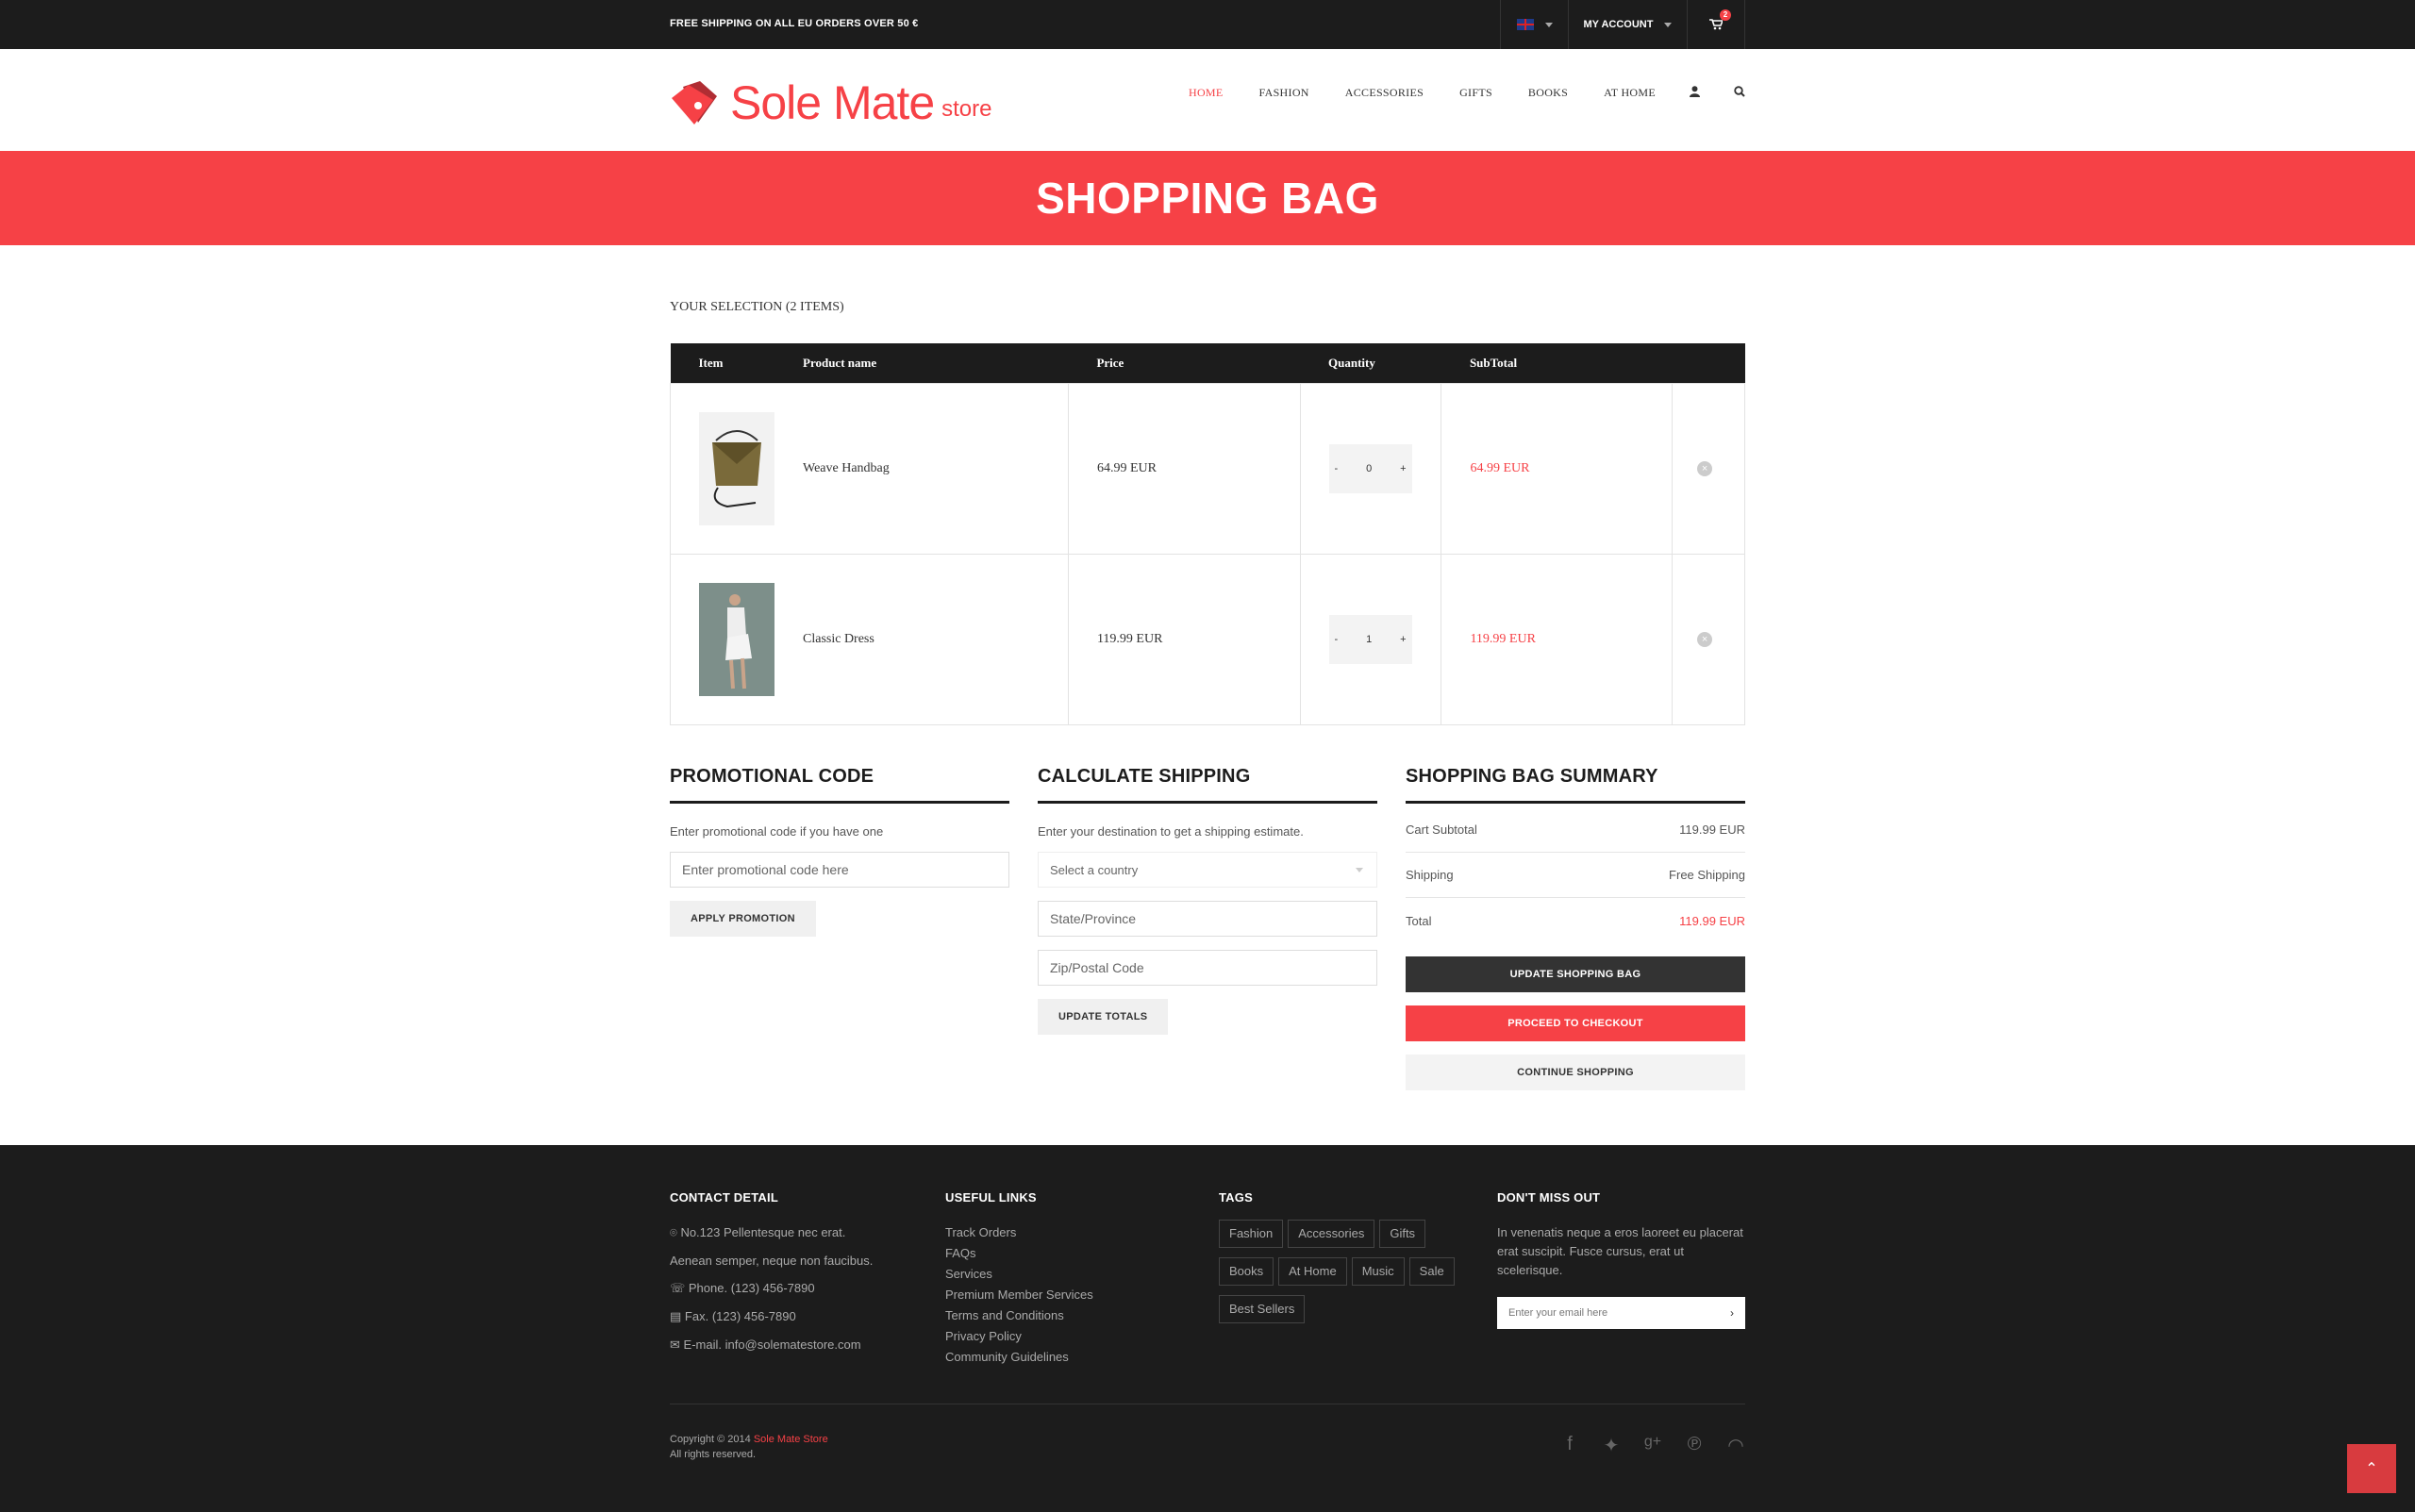 This screenshot has height=1512, width=2415. What do you see at coordinates (1548, 93) in the screenshot?
I see `nav-books: BOOKS` at bounding box center [1548, 93].